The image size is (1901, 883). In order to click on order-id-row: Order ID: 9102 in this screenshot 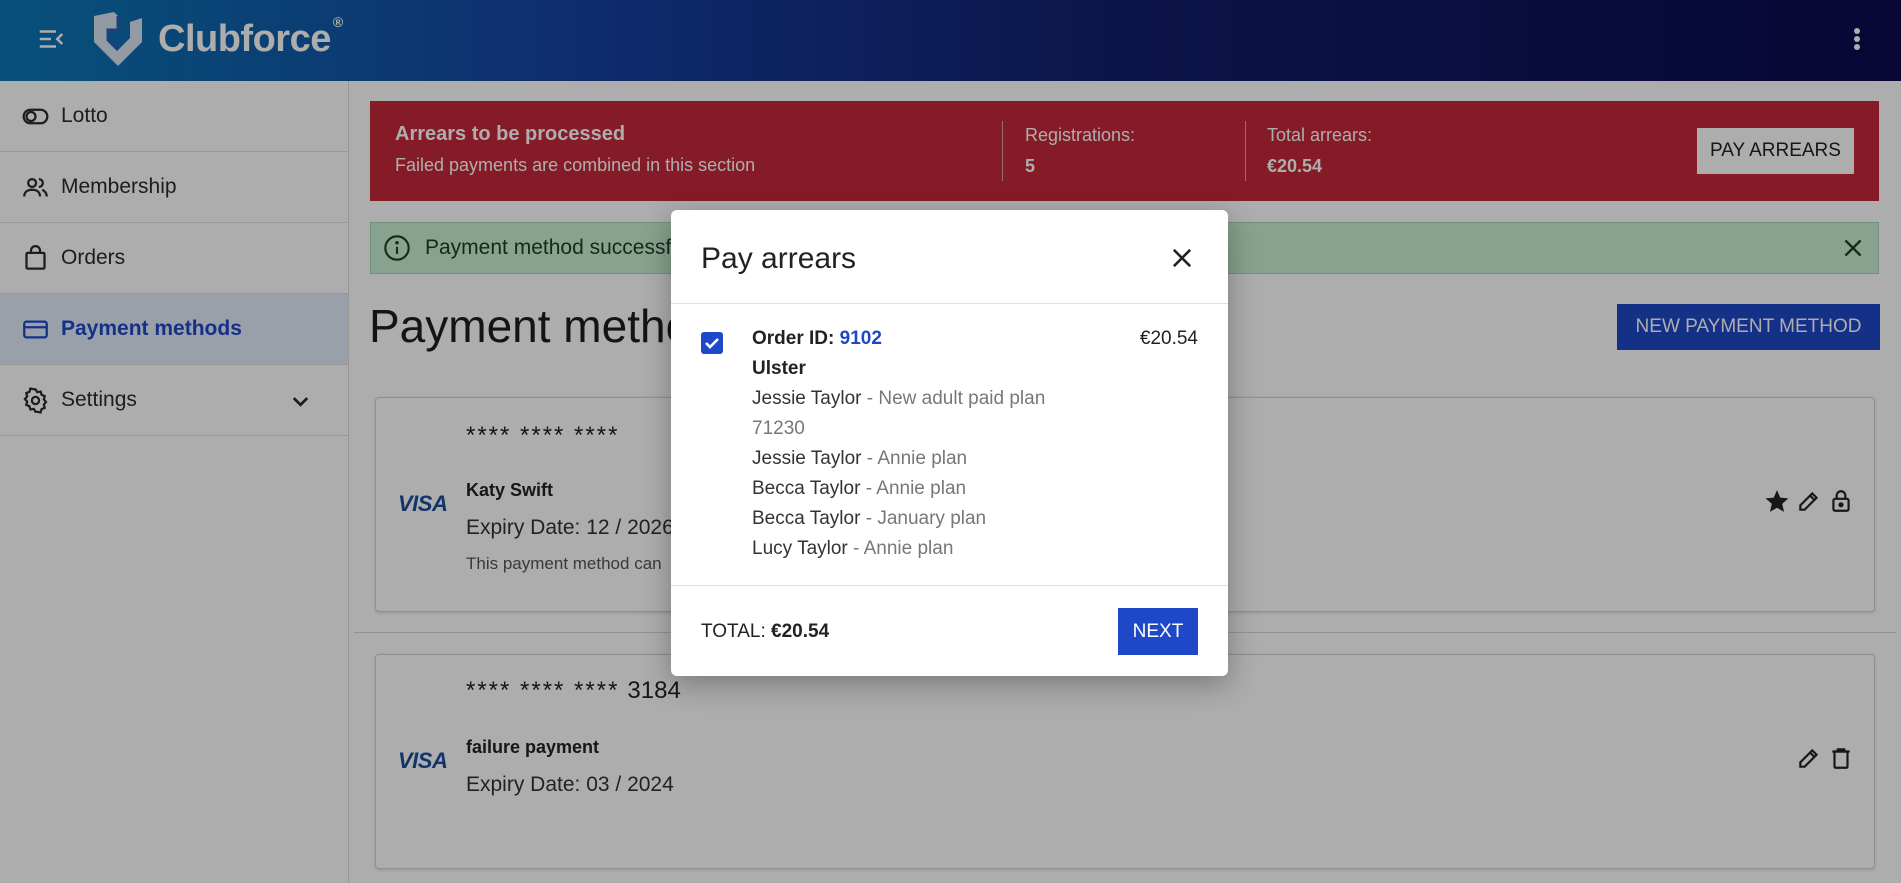, I will do `click(817, 338)`.